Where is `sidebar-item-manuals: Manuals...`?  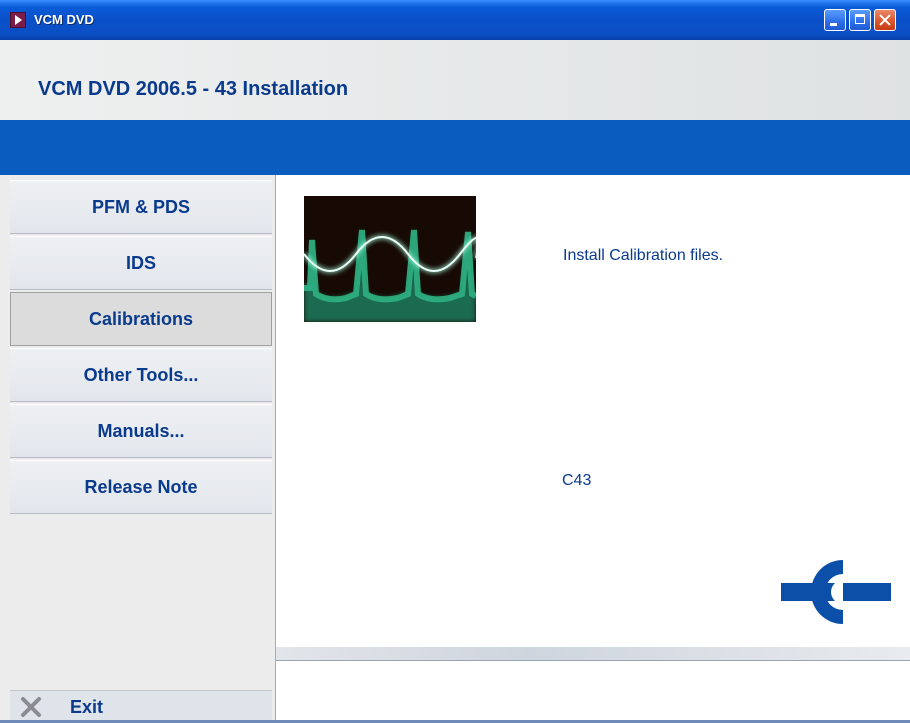
sidebar-item-manuals: Manuals... is located at coordinates (141, 431).